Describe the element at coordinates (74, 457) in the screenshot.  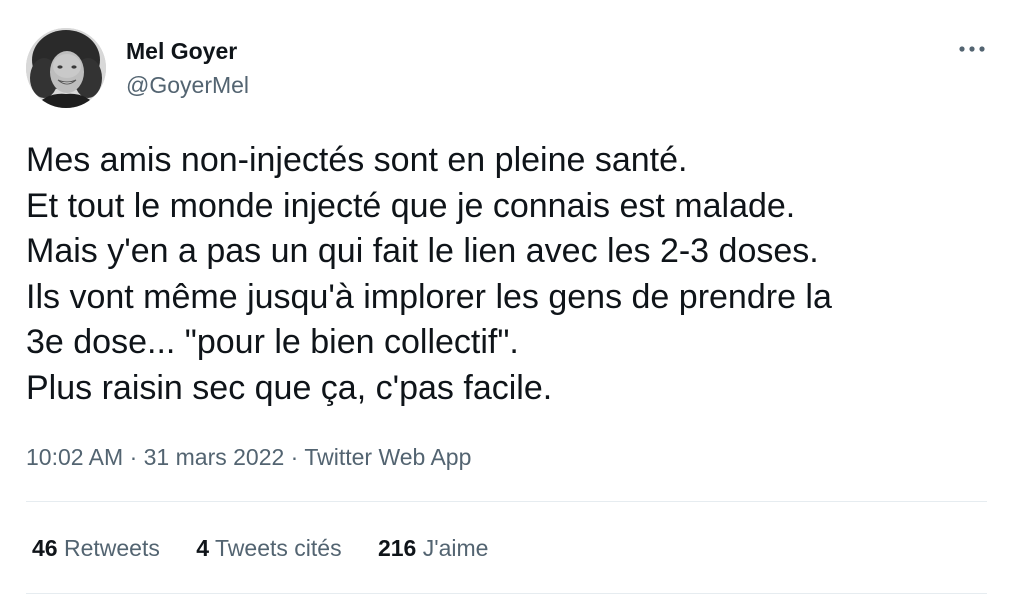
I see `tweet-time: 10:02 AM` at that location.